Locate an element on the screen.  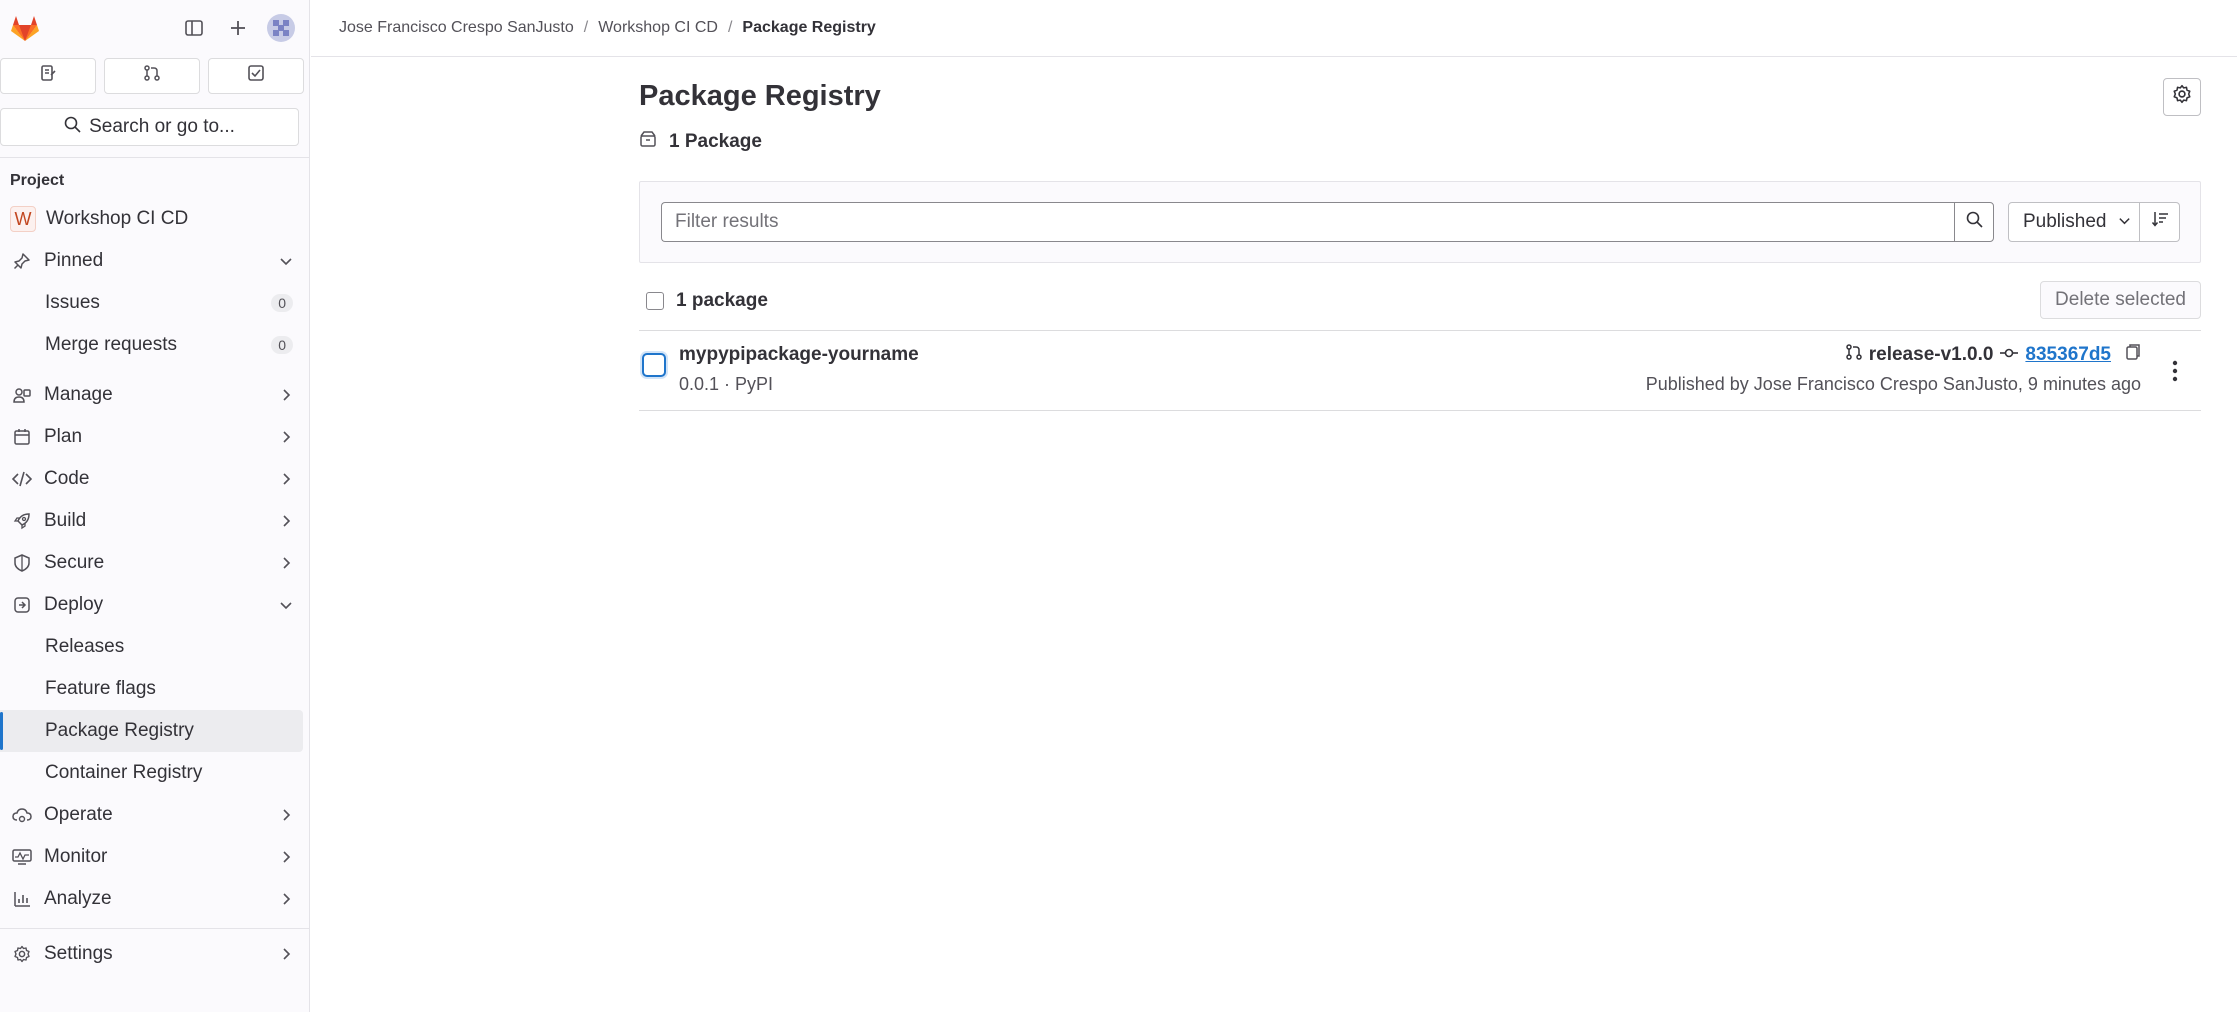
monitor-icon is located at coordinates (22, 857).